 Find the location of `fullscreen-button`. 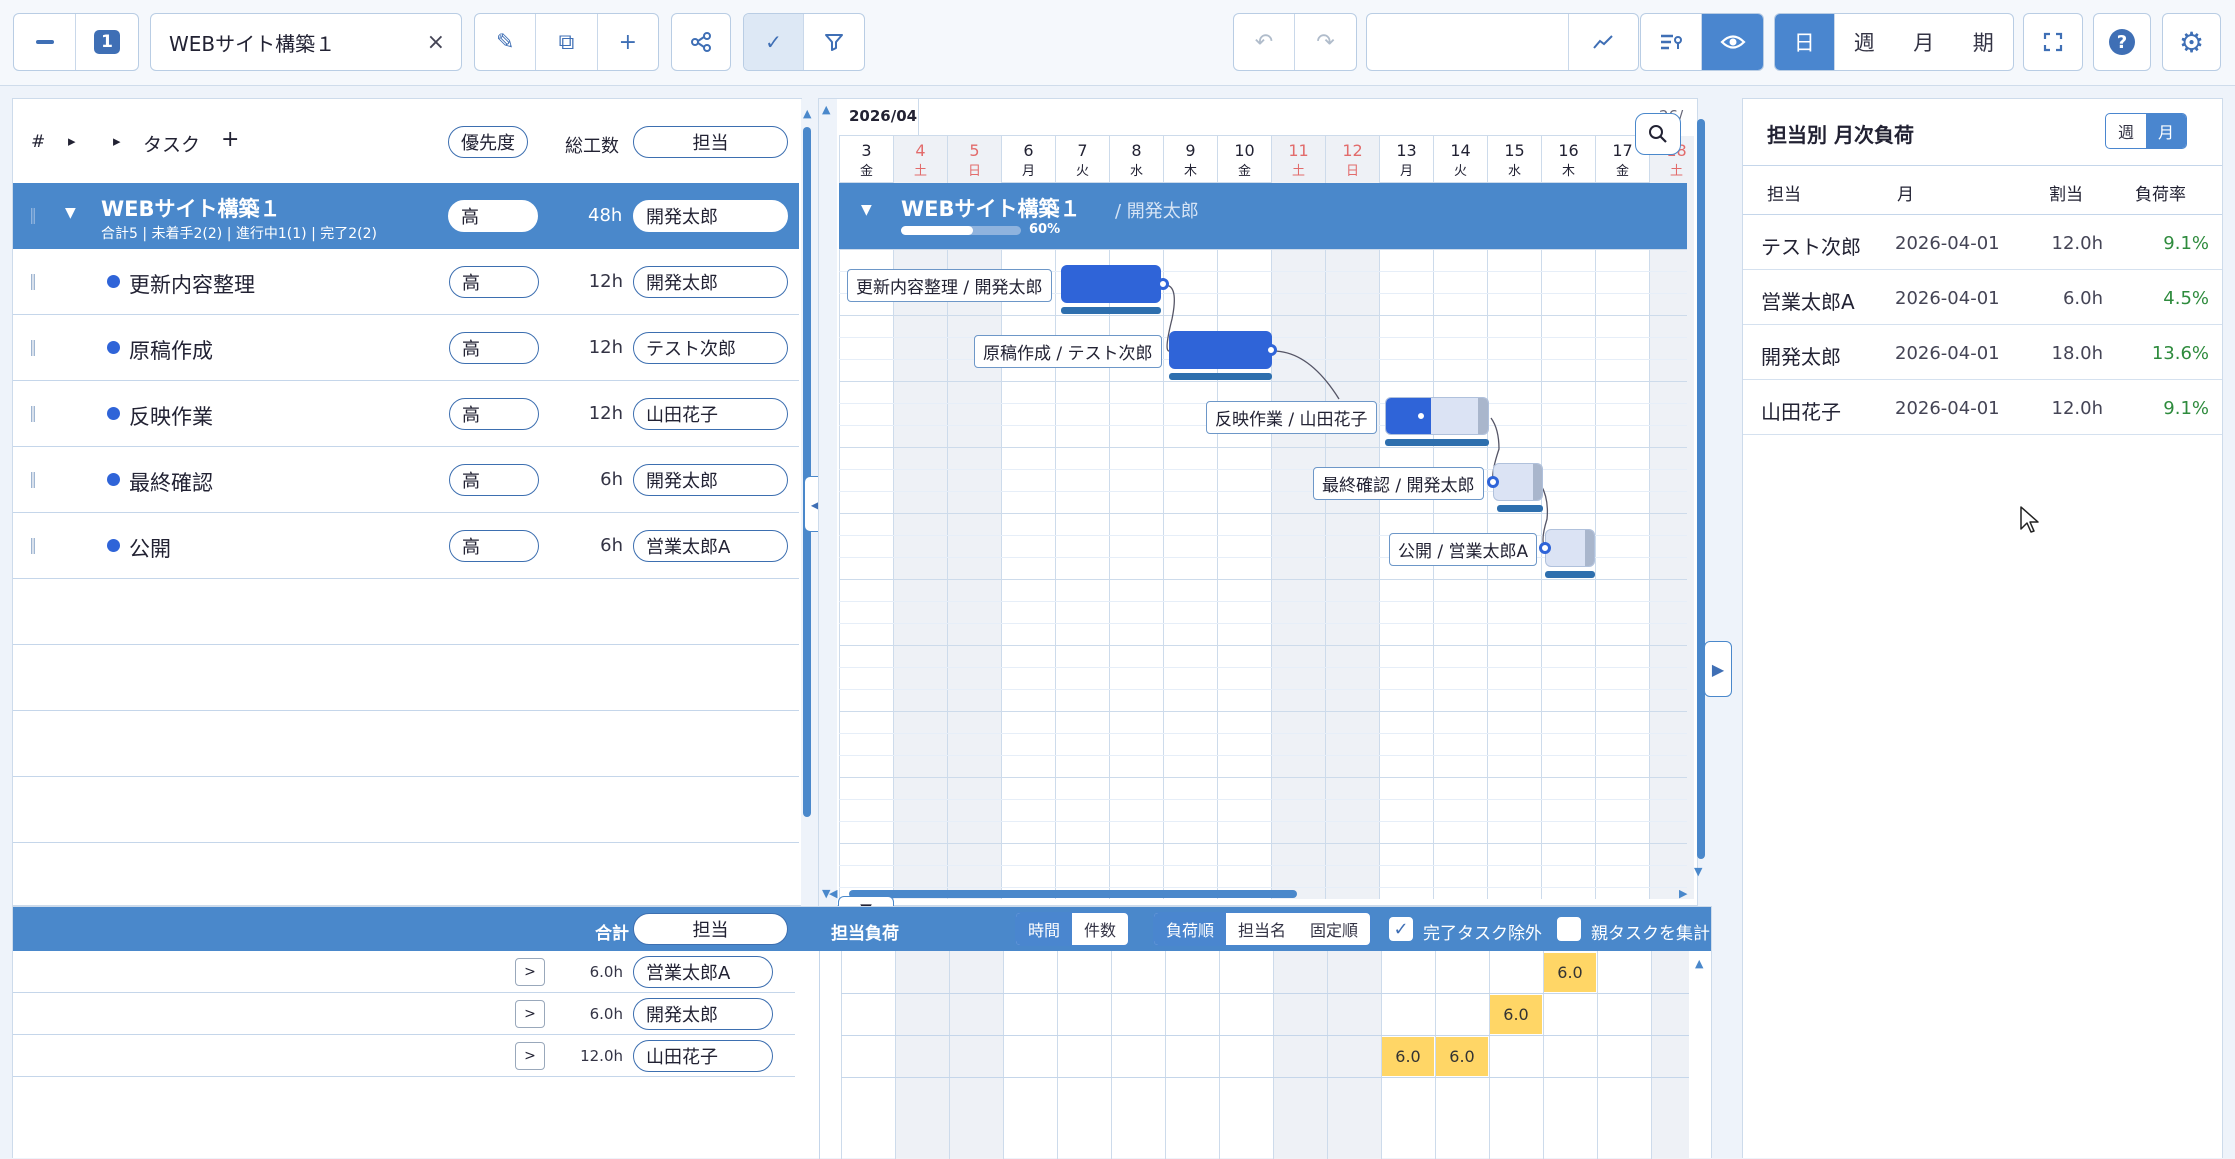

fullscreen-button is located at coordinates (2053, 42).